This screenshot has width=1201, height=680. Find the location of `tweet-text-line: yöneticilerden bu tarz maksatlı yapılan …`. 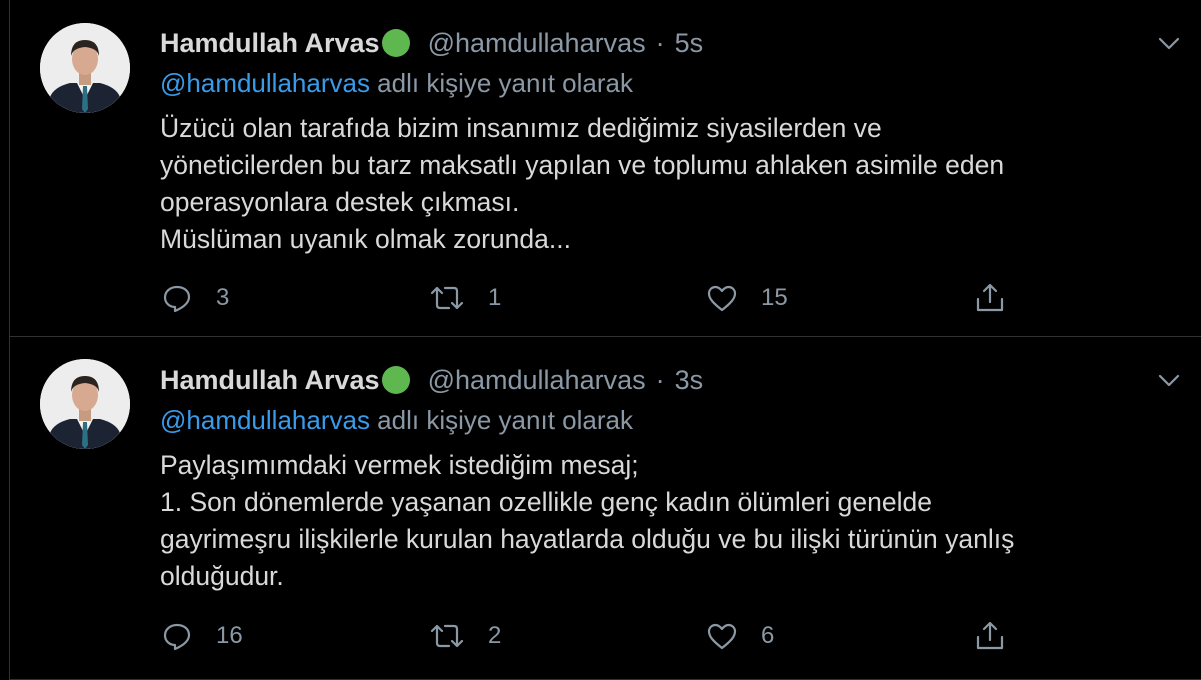

tweet-text-line: yöneticilerden bu tarz maksatlı yapılan … is located at coordinates (582, 165).